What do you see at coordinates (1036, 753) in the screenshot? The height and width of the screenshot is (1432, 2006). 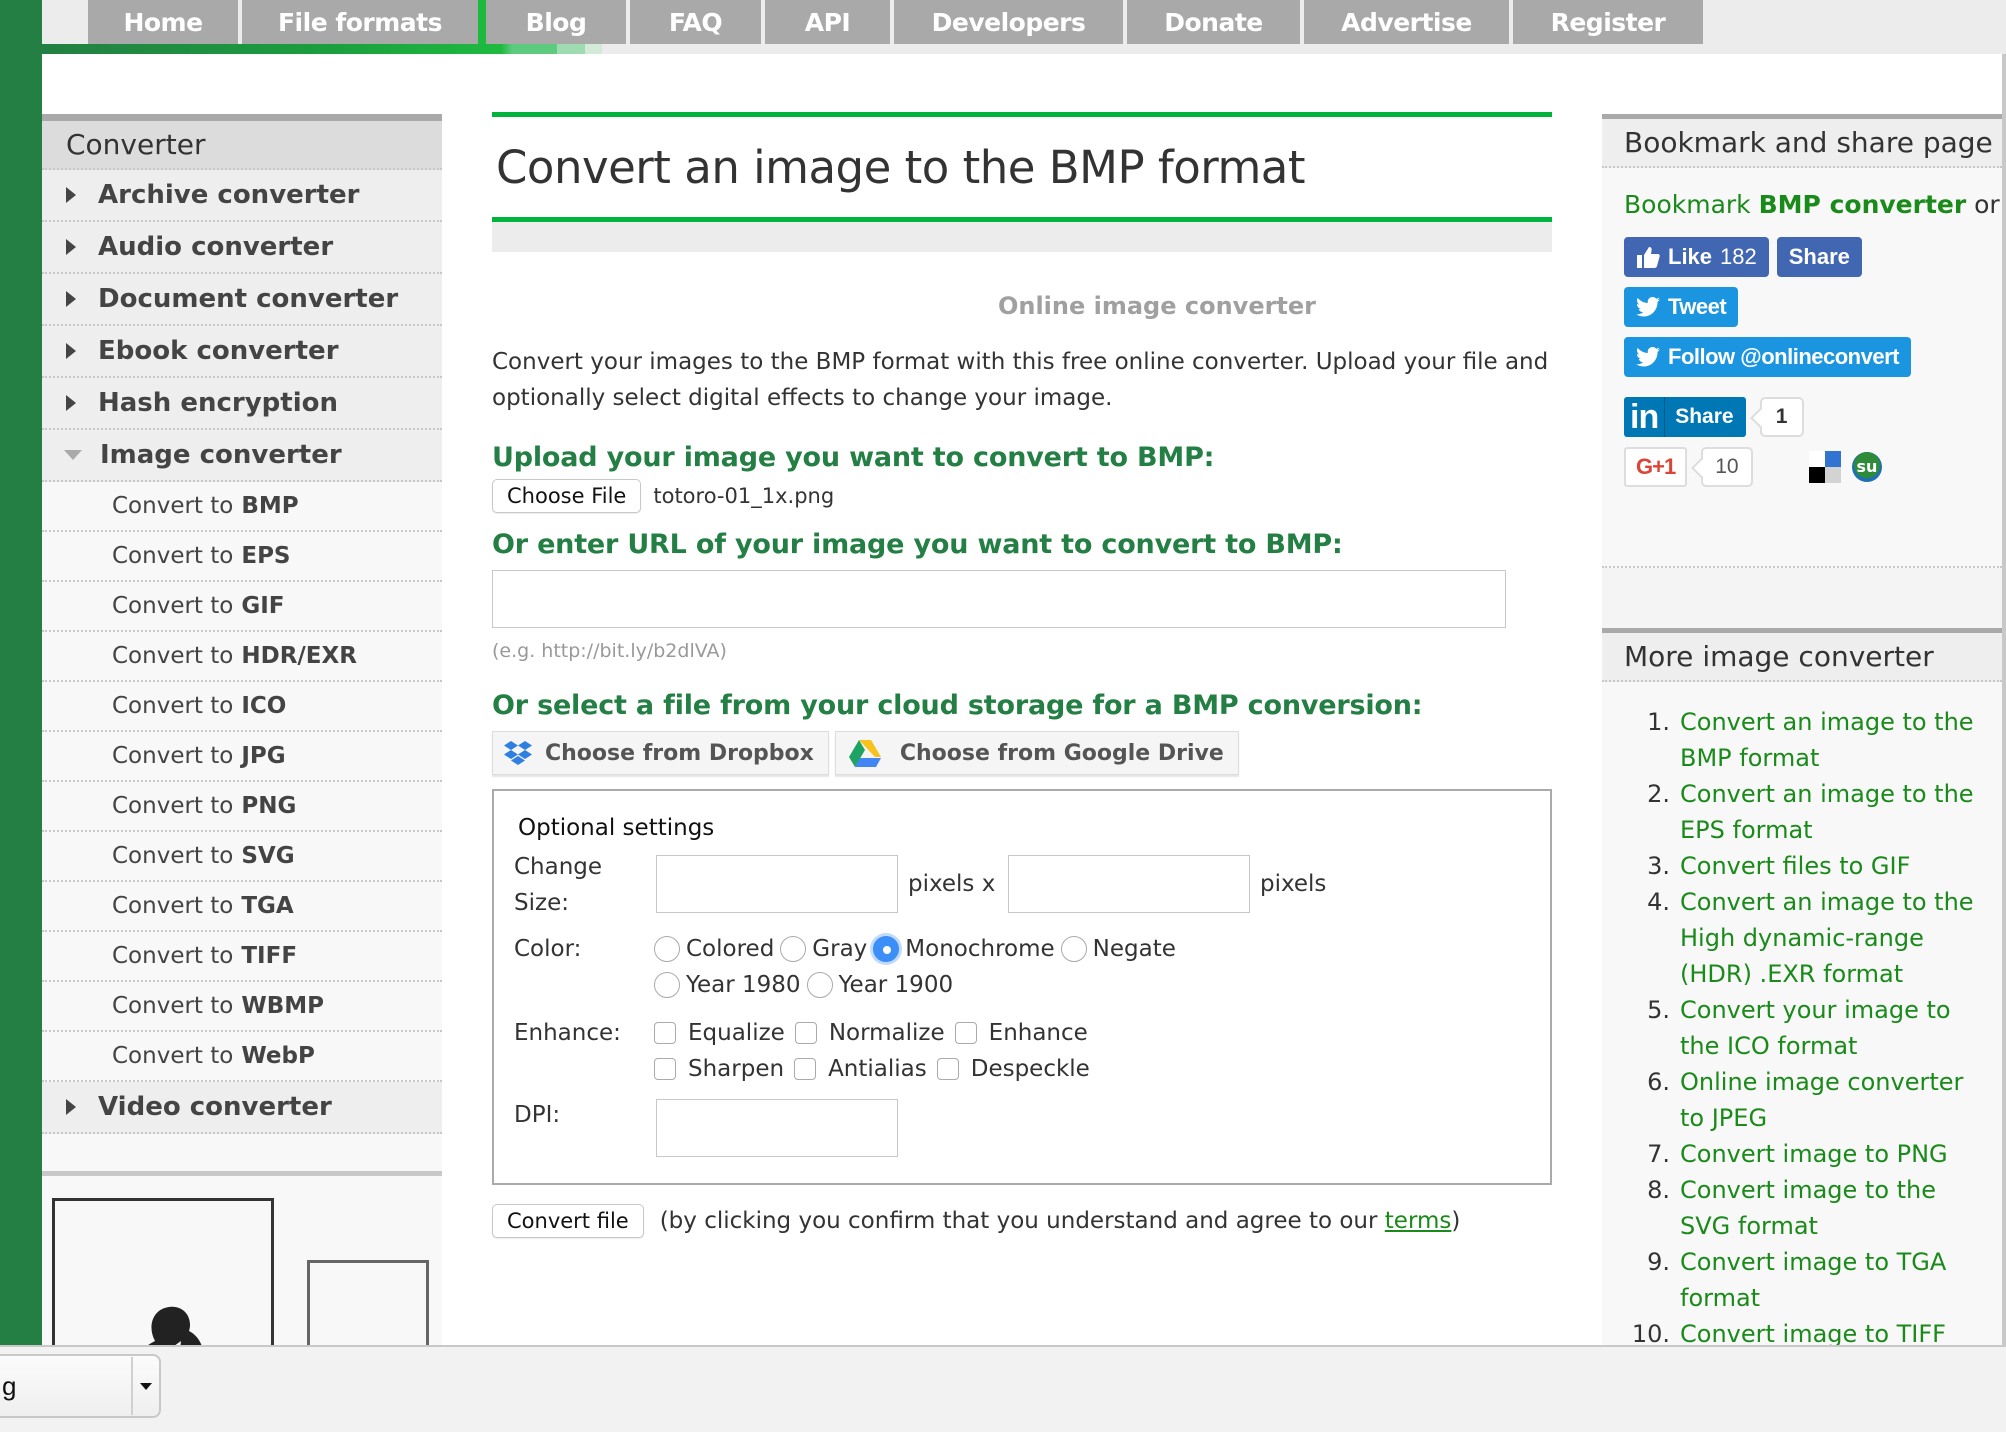 I see `google-drive-button: Choose from Google Drive` at bounding box center [1036, 753].